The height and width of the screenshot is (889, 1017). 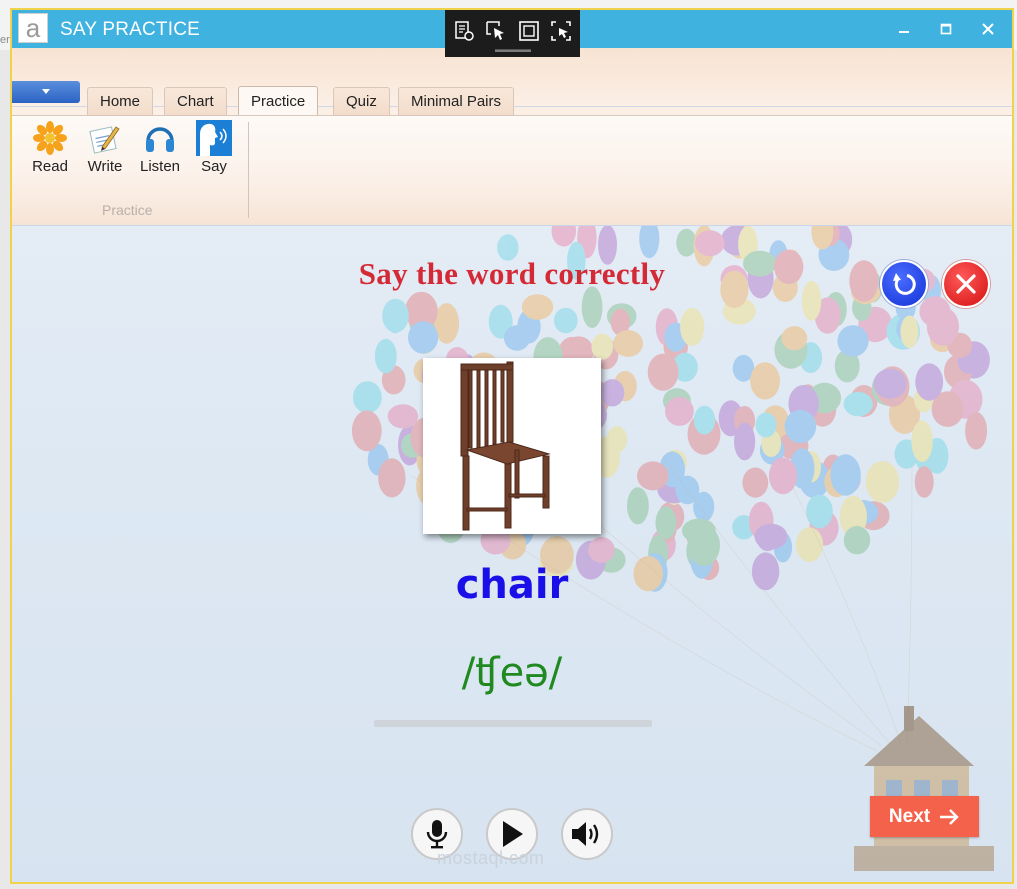 I want to click on next-button: Next, so click(x=924, y=816).